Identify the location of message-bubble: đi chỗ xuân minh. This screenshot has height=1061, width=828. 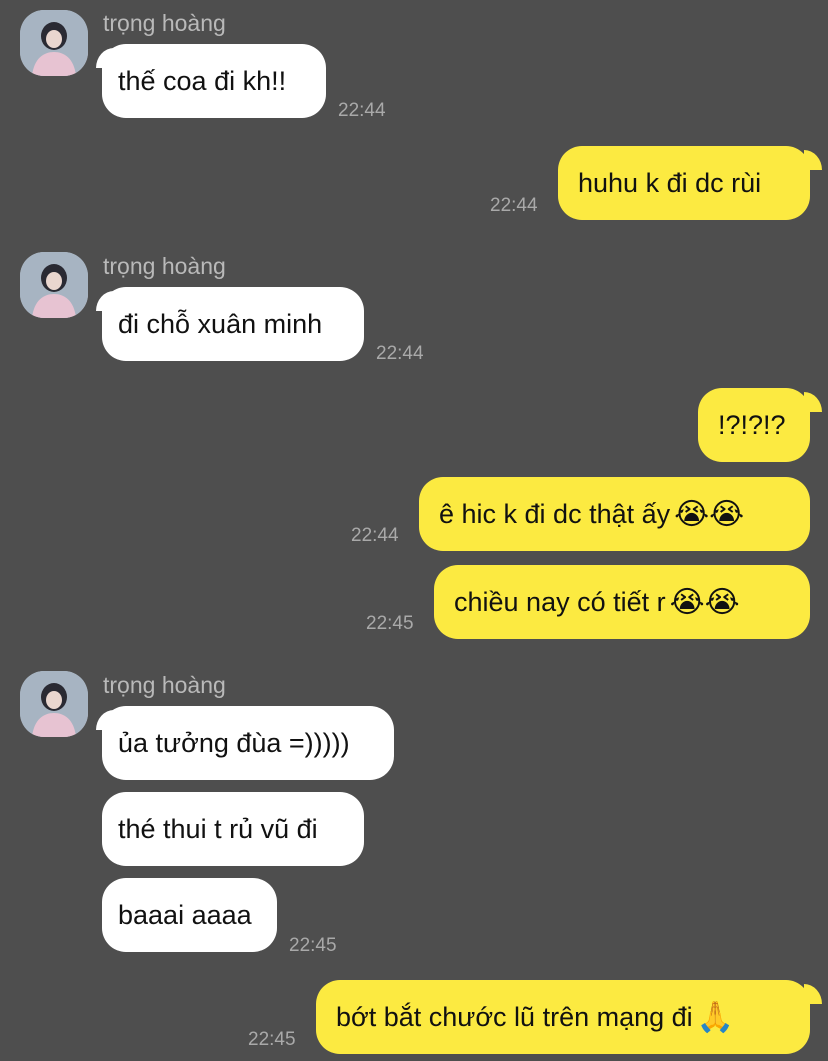
(233, 324).